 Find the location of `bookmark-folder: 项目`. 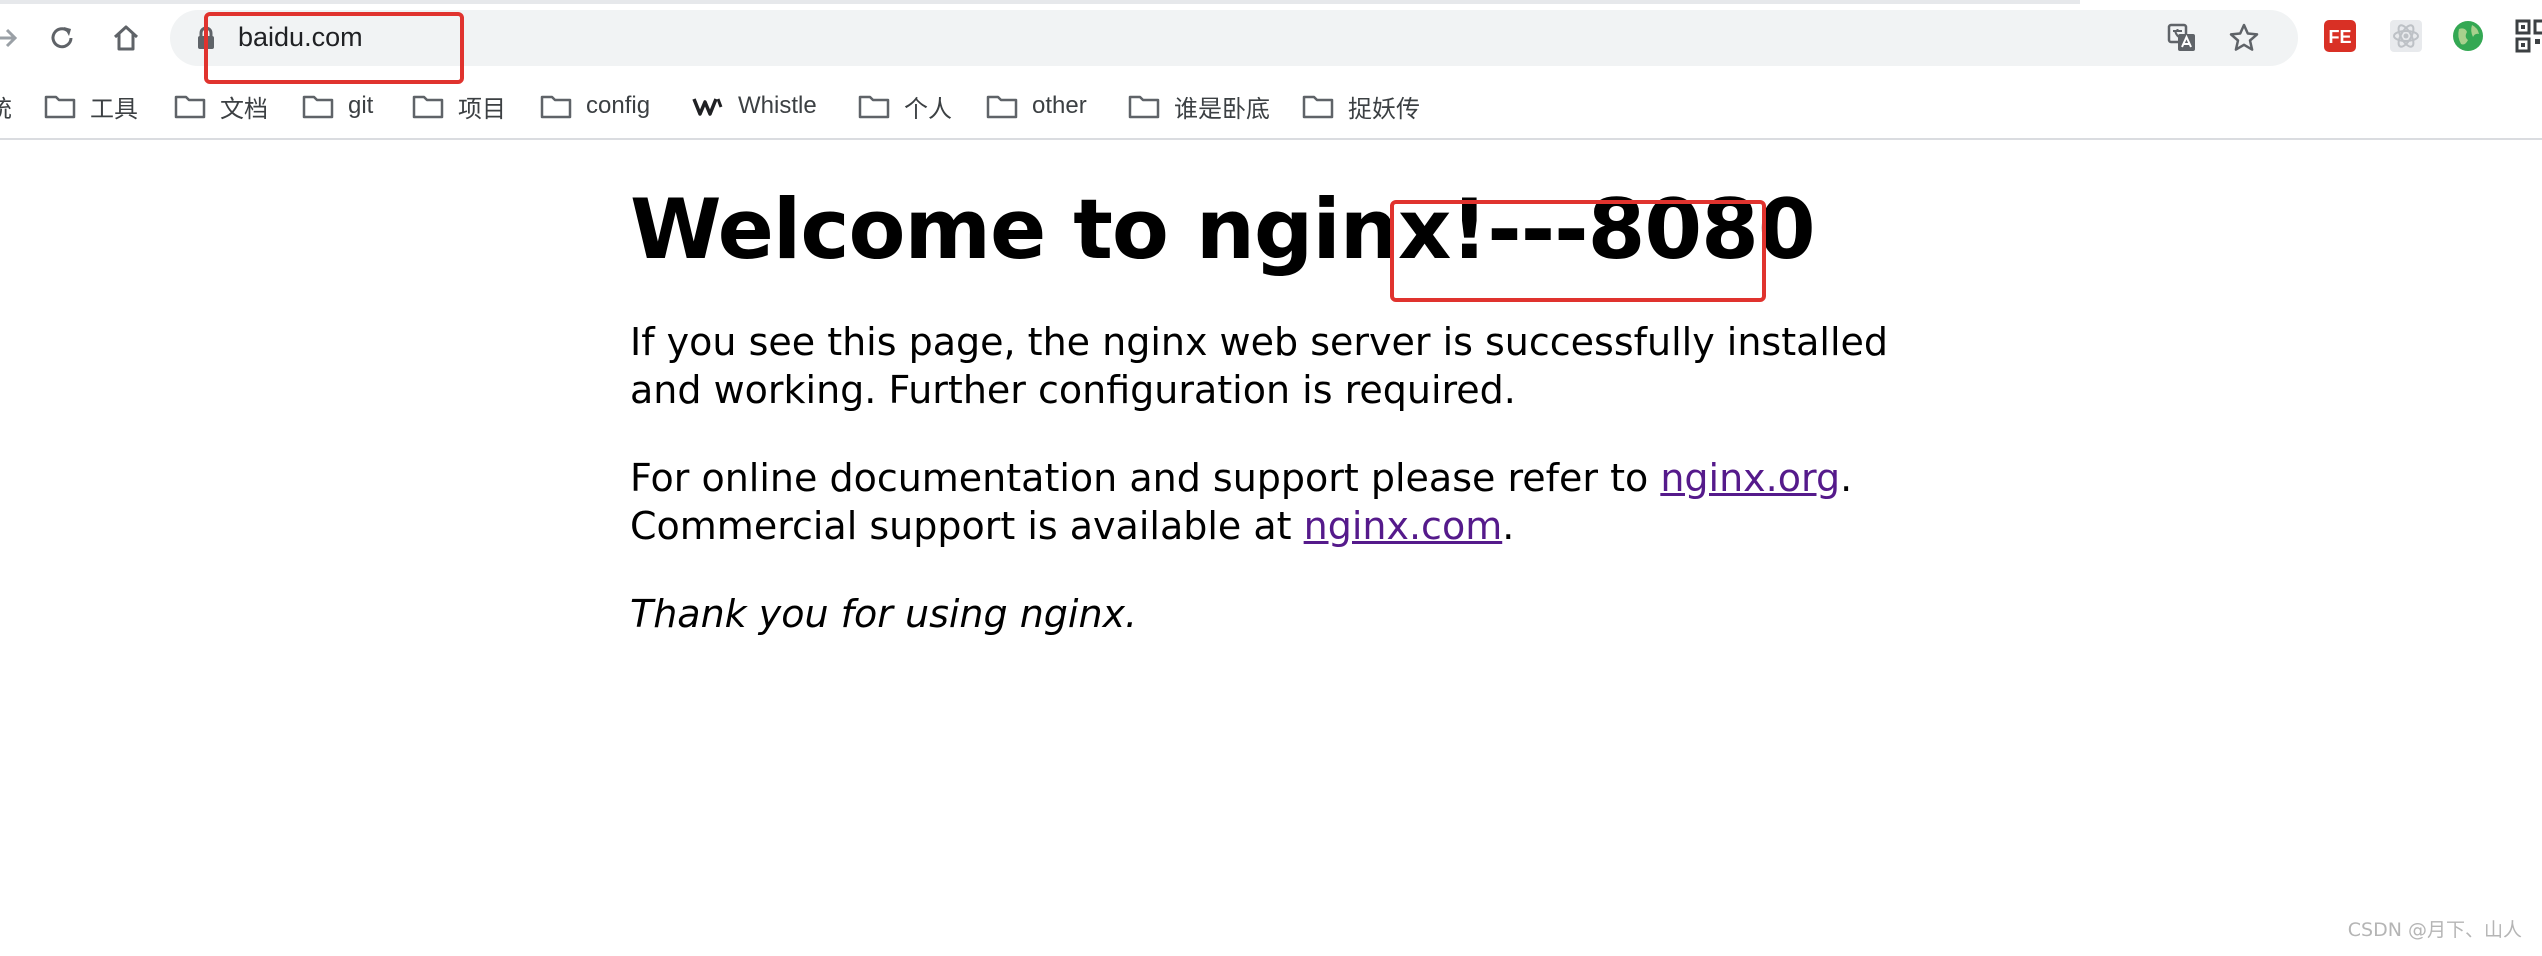

bookmark-folder: 项目 is located at coordinates (459, 106).